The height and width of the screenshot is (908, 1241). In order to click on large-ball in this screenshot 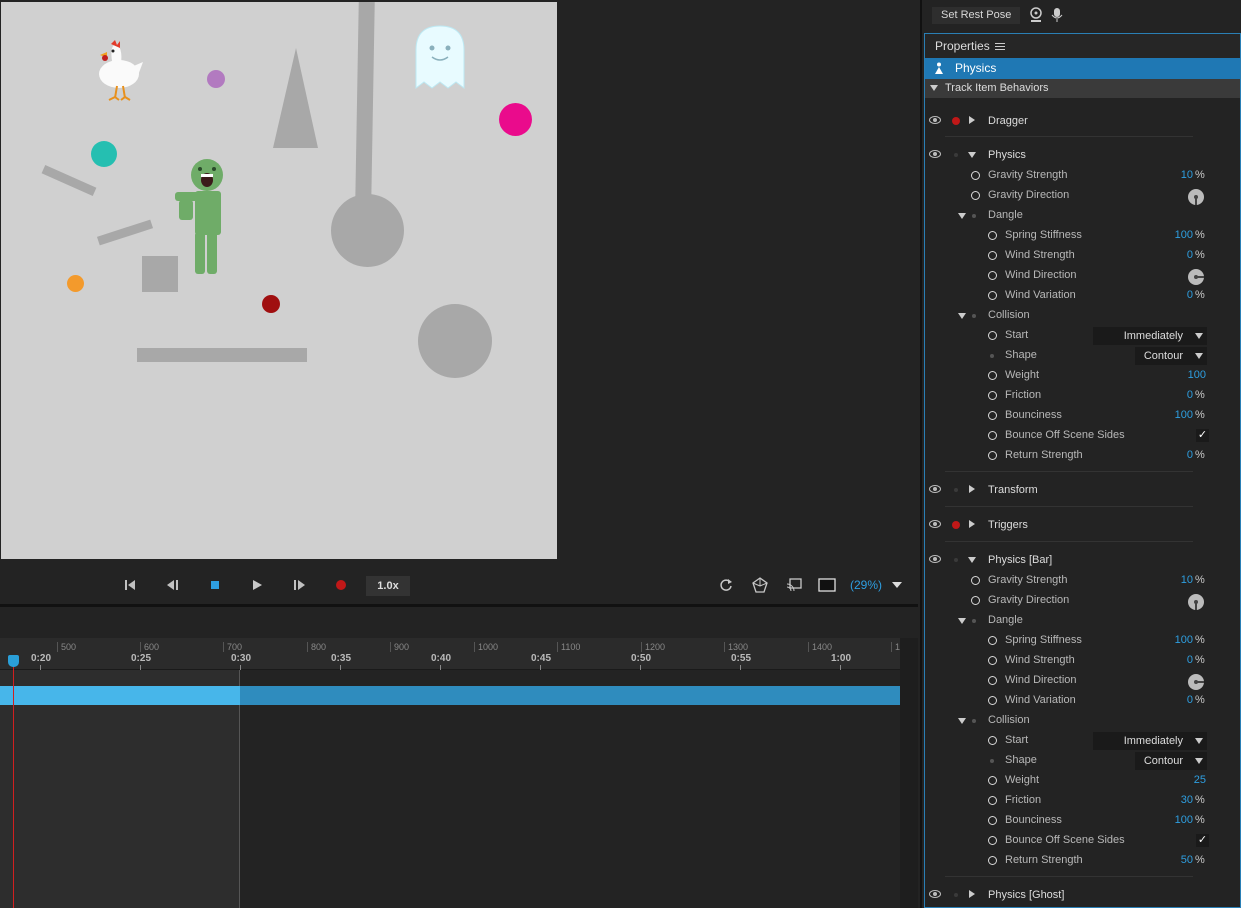, I will do `click(455, 341)`.